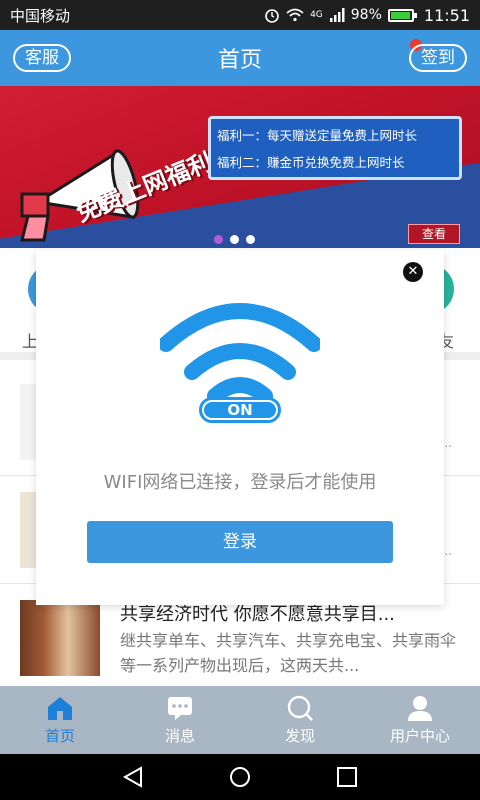 This screenshot has height=800, width=480. Describe the element at coordinates (59, 735) in the screenshot. I see `nav-label: 首页` at that location.